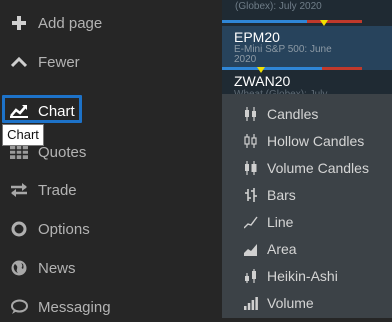 This screenshot has height=322, width=392. What do you see at coordinates (278, 6) in the screenshot?
I see `quote-description: (Globex): July 2020` at bounding box center [278, 6].